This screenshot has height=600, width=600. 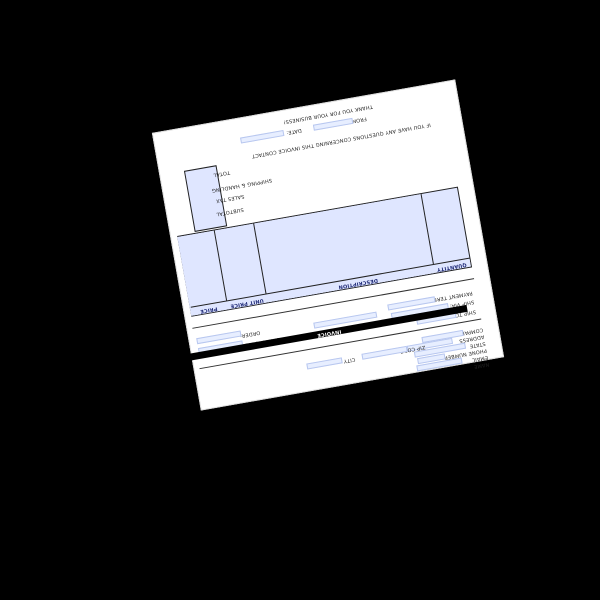 What do you see at coordinates (262, 137) in the screenshot?
I see `date-field` at bounding box center [262, 137].